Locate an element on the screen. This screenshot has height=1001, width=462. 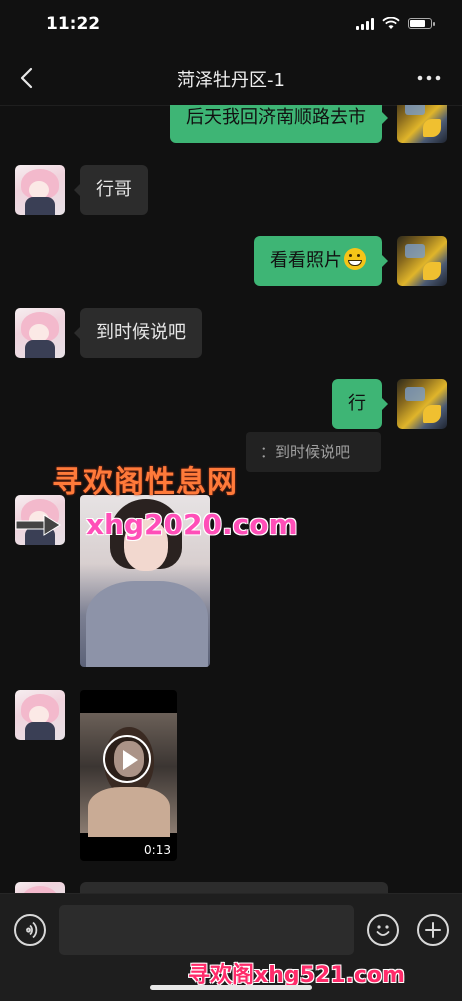
message-bubble-out: 行 is located at coordinates (360, 404).